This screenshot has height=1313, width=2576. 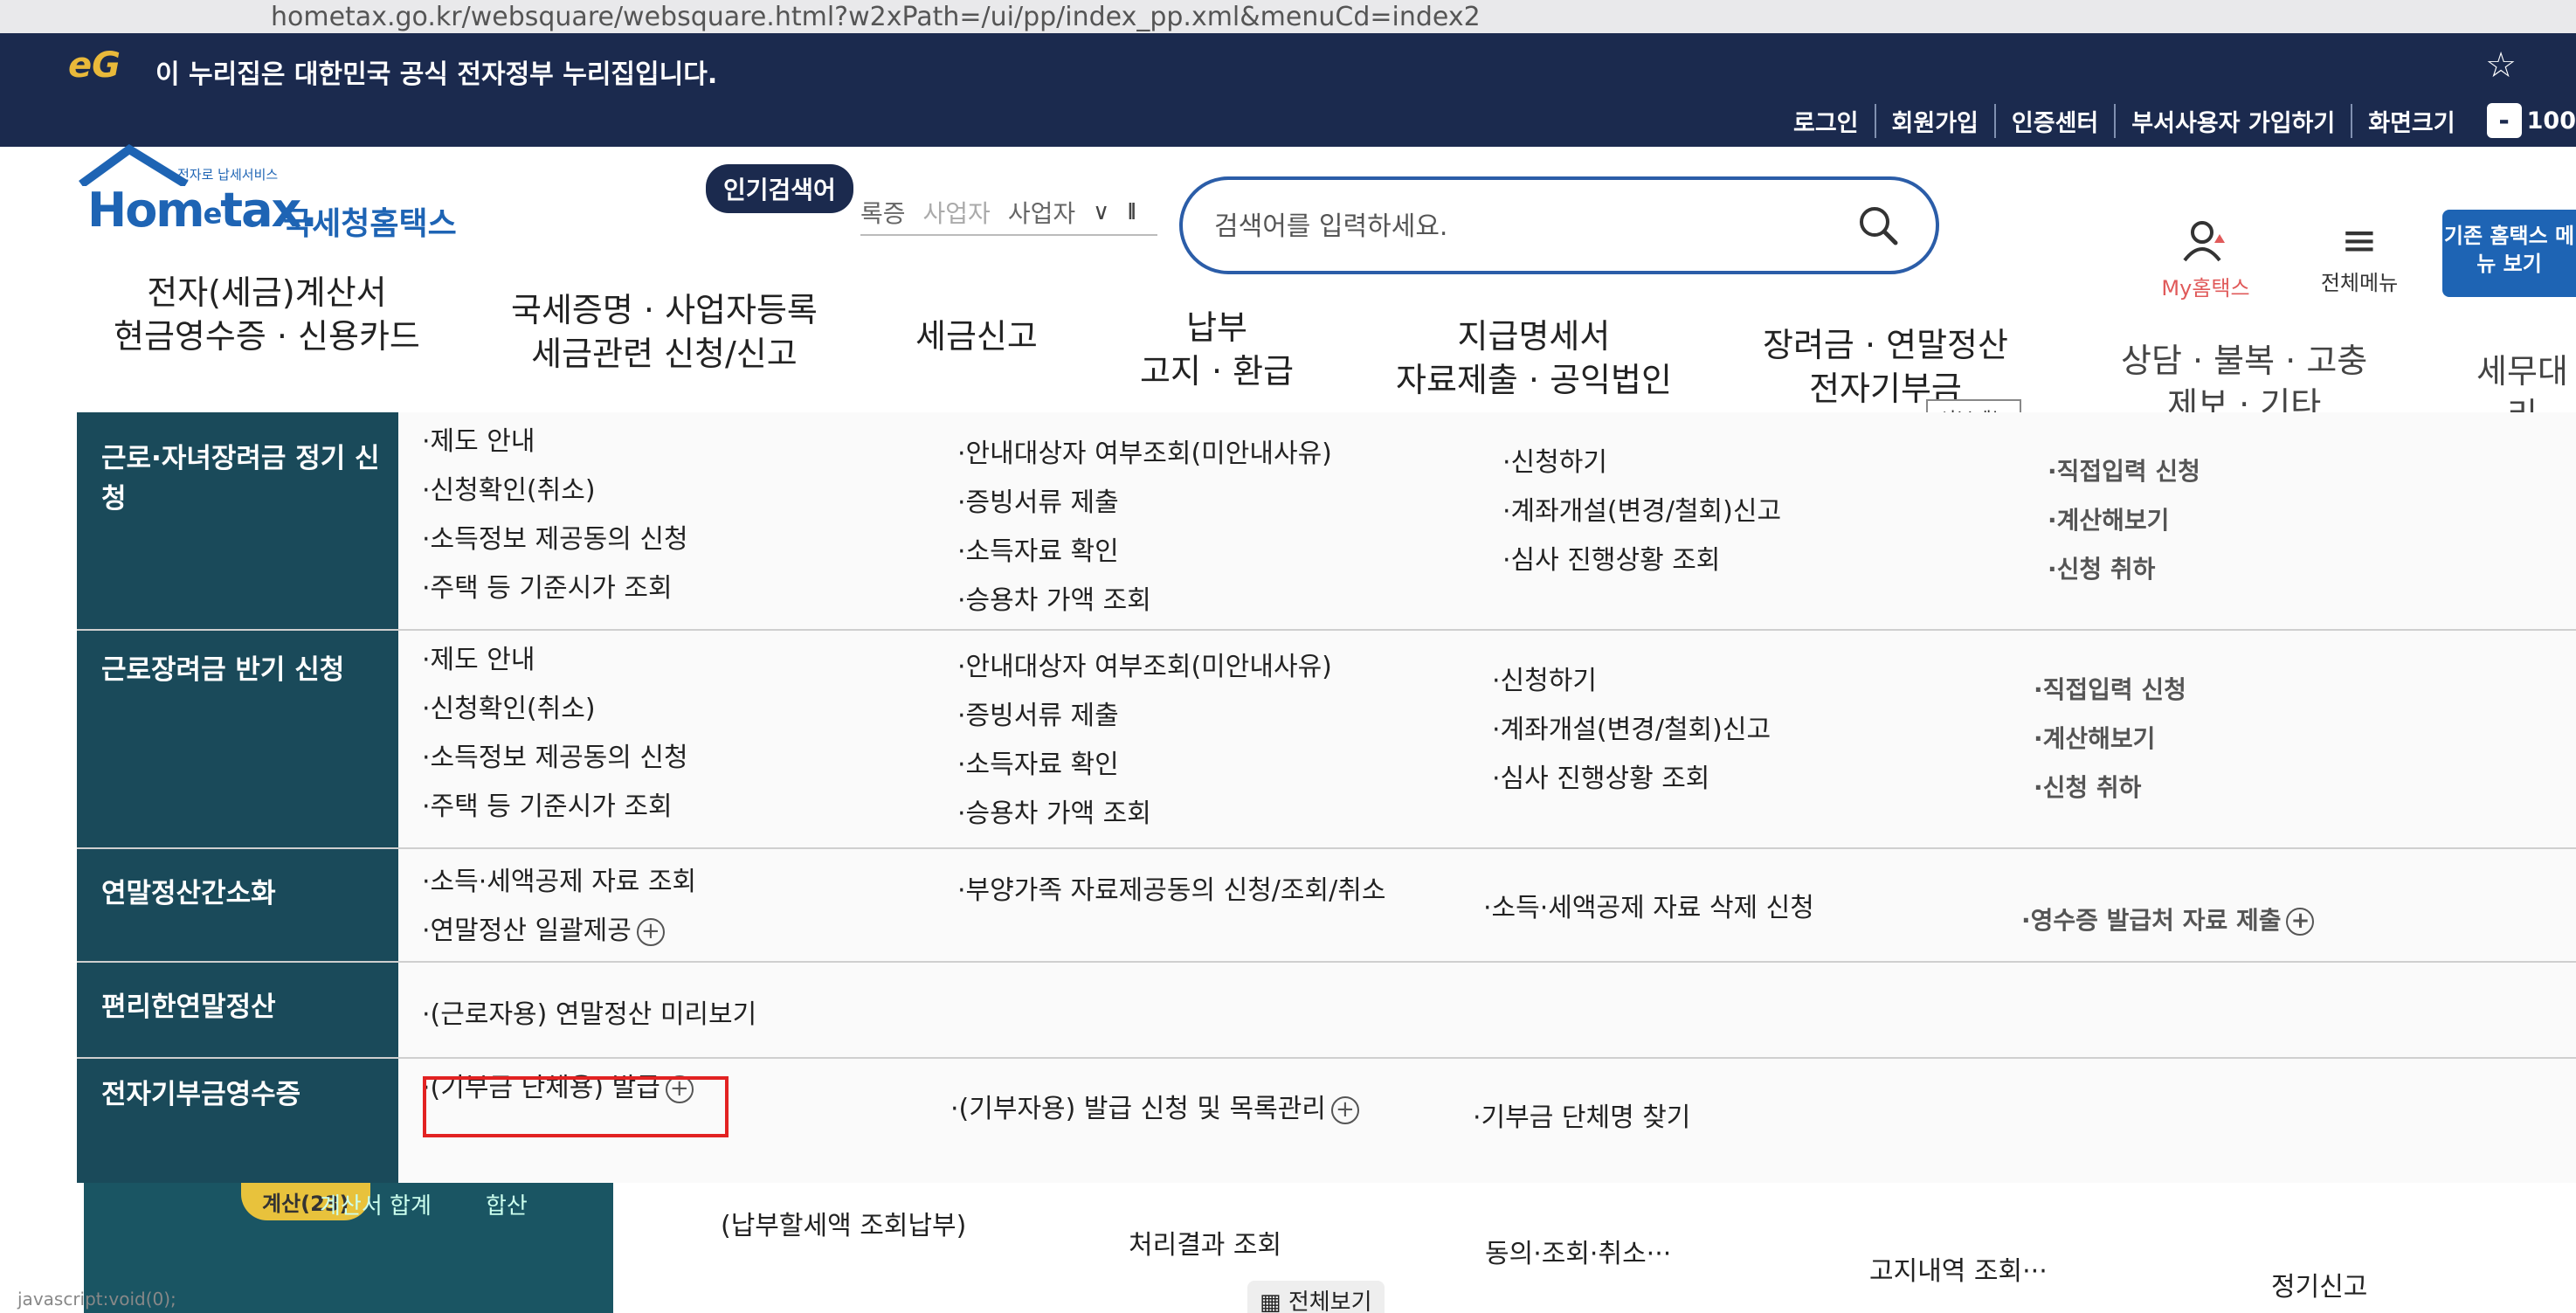 What do you see at coordinates (2232, 120) in the screenshot?
I see `dept-user-signup-link: 부서사용자 가입하기` at bounding box center [2232, 120].